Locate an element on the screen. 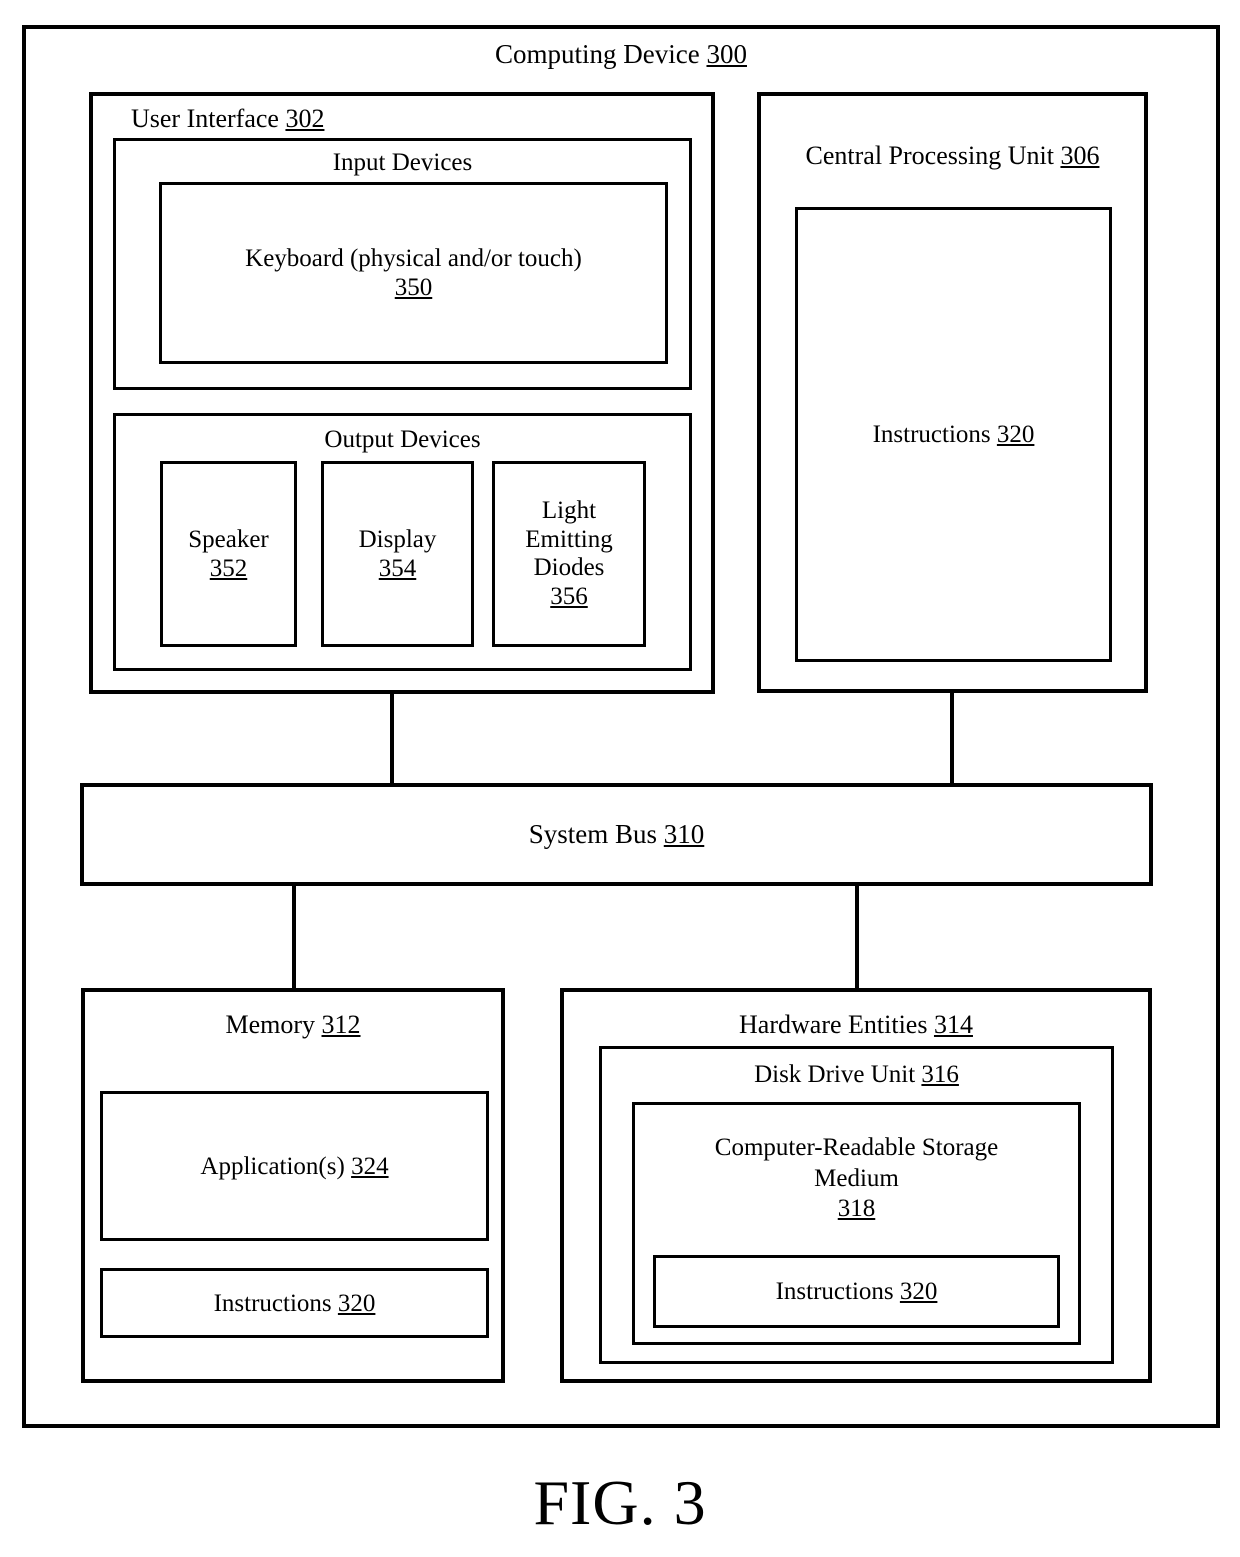 This screenshot has width=1240, height=1557. computing-device-title: Computing Device 300 is located at coordinates (621, 54).